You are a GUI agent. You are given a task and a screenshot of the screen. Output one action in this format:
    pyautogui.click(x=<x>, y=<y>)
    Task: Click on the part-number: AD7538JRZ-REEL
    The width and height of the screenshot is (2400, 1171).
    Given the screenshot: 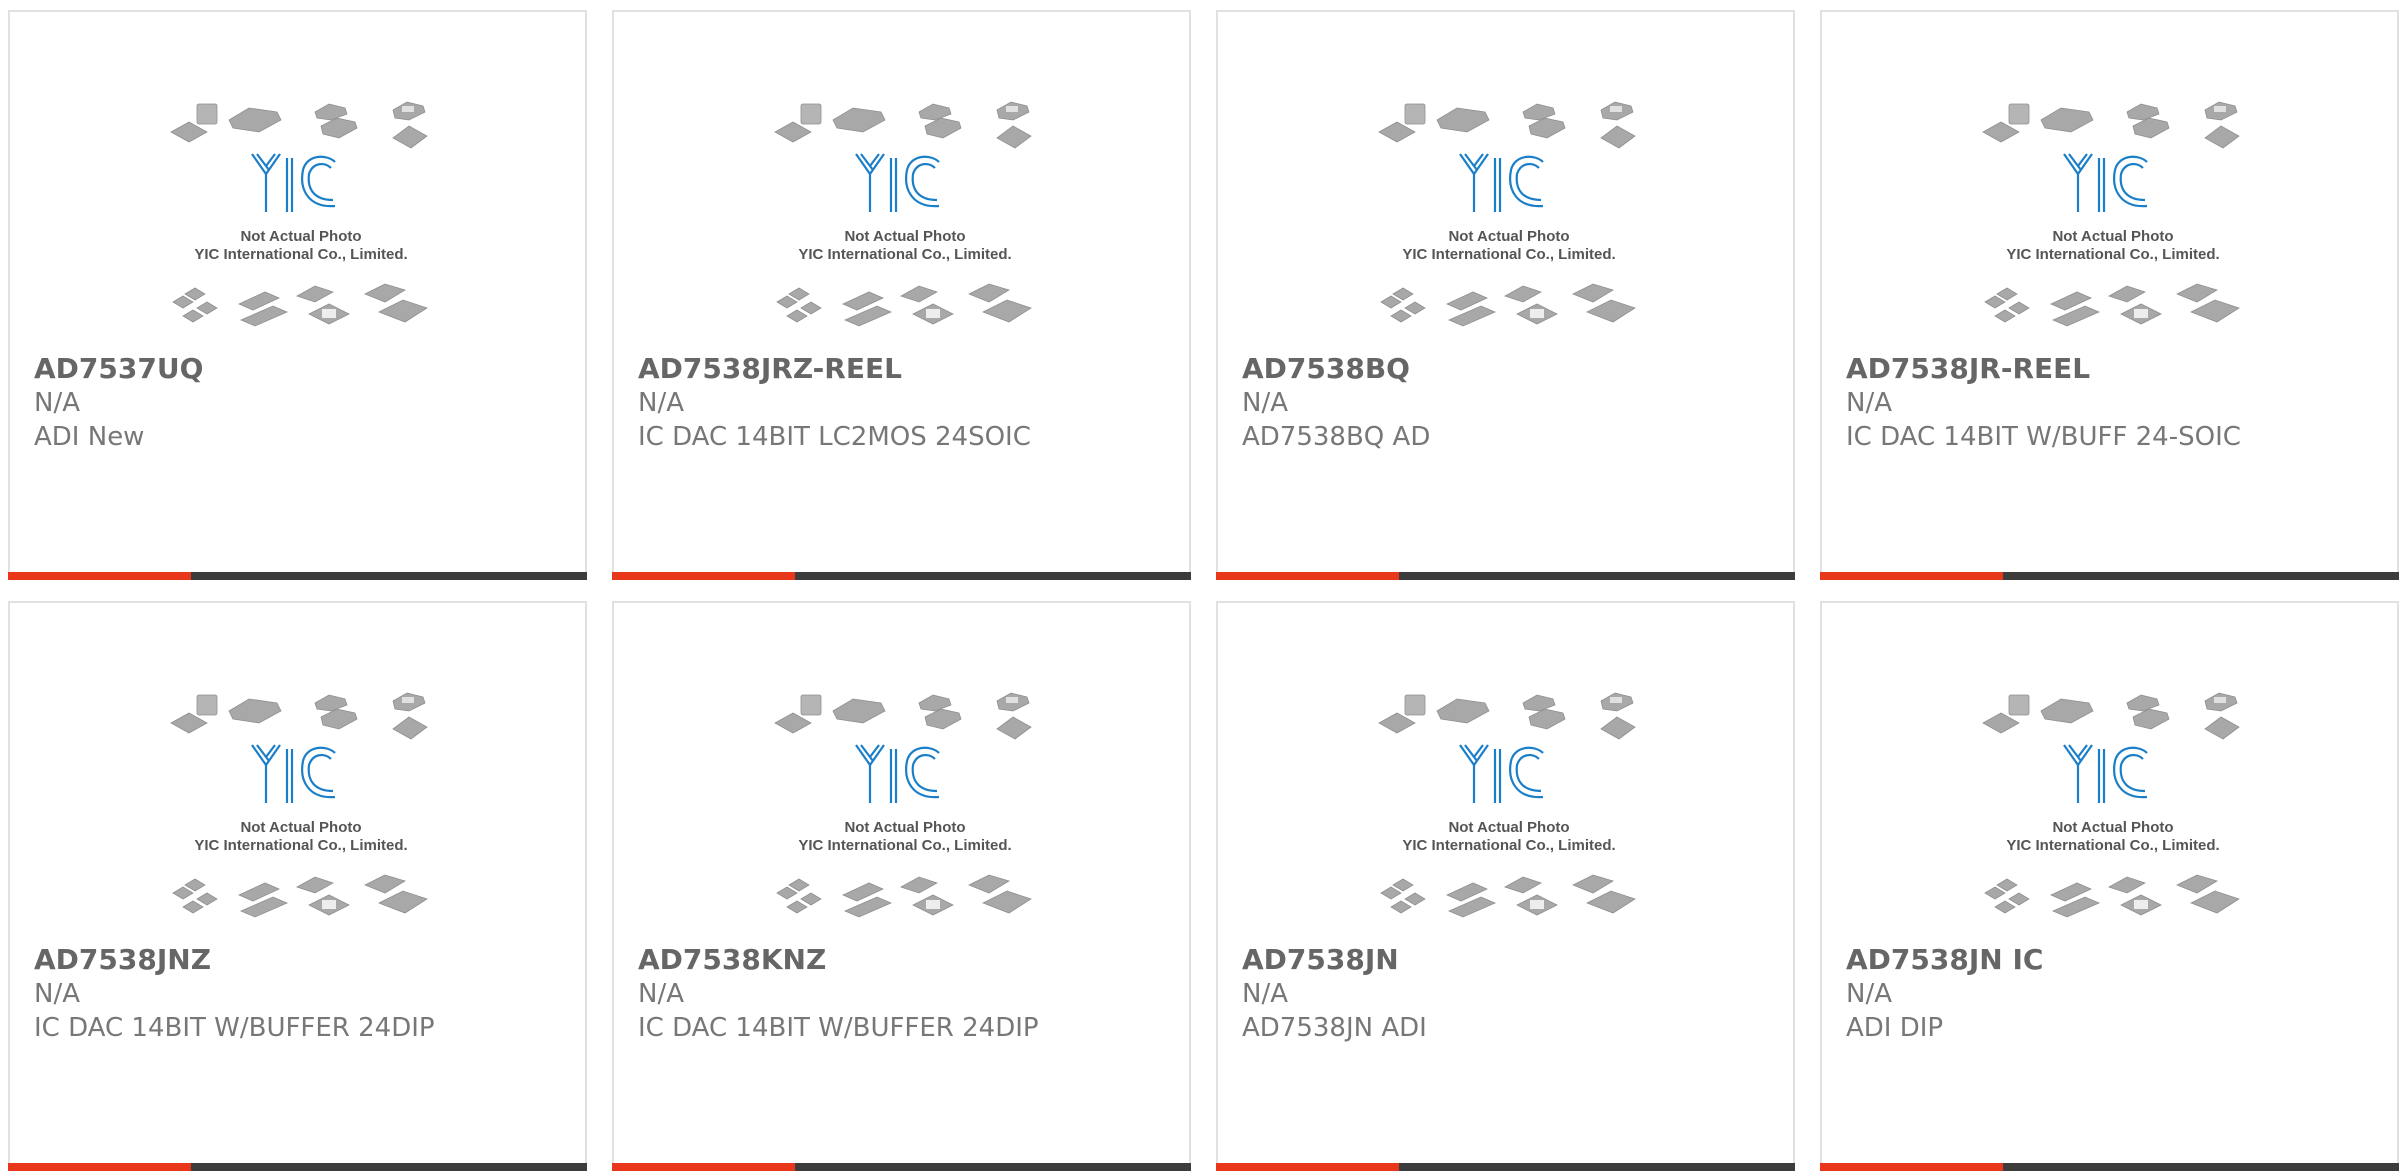 What is the action you would take?
    pyautogui.click(x=903, y=369)
    